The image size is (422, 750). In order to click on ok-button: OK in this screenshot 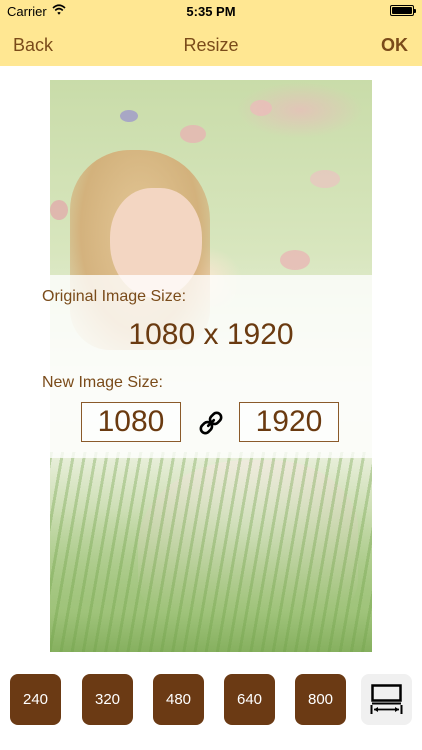, I will do `click(394, 45)`.